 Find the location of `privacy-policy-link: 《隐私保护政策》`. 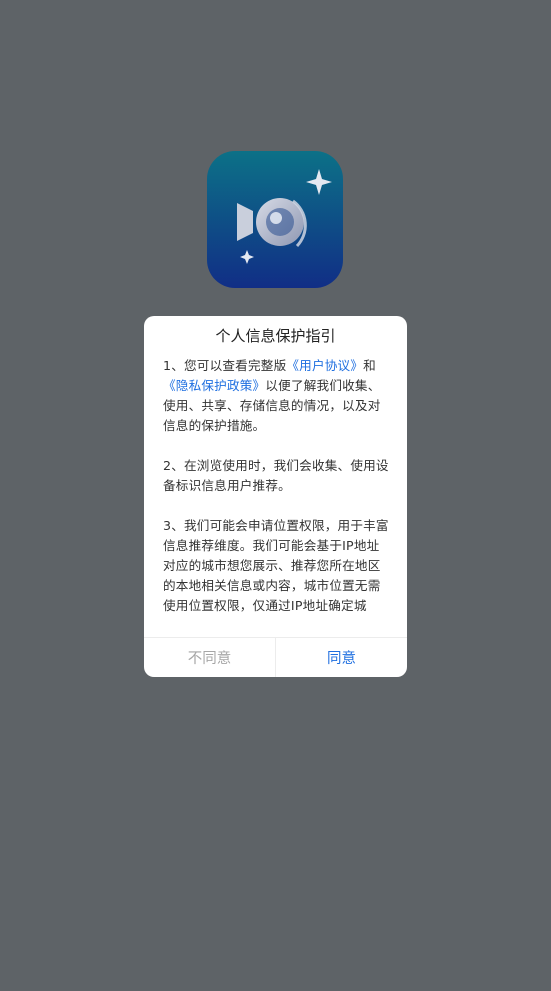

privacy-policy-link: 《隐私保护政策》 is located at coordinates (214, 385).